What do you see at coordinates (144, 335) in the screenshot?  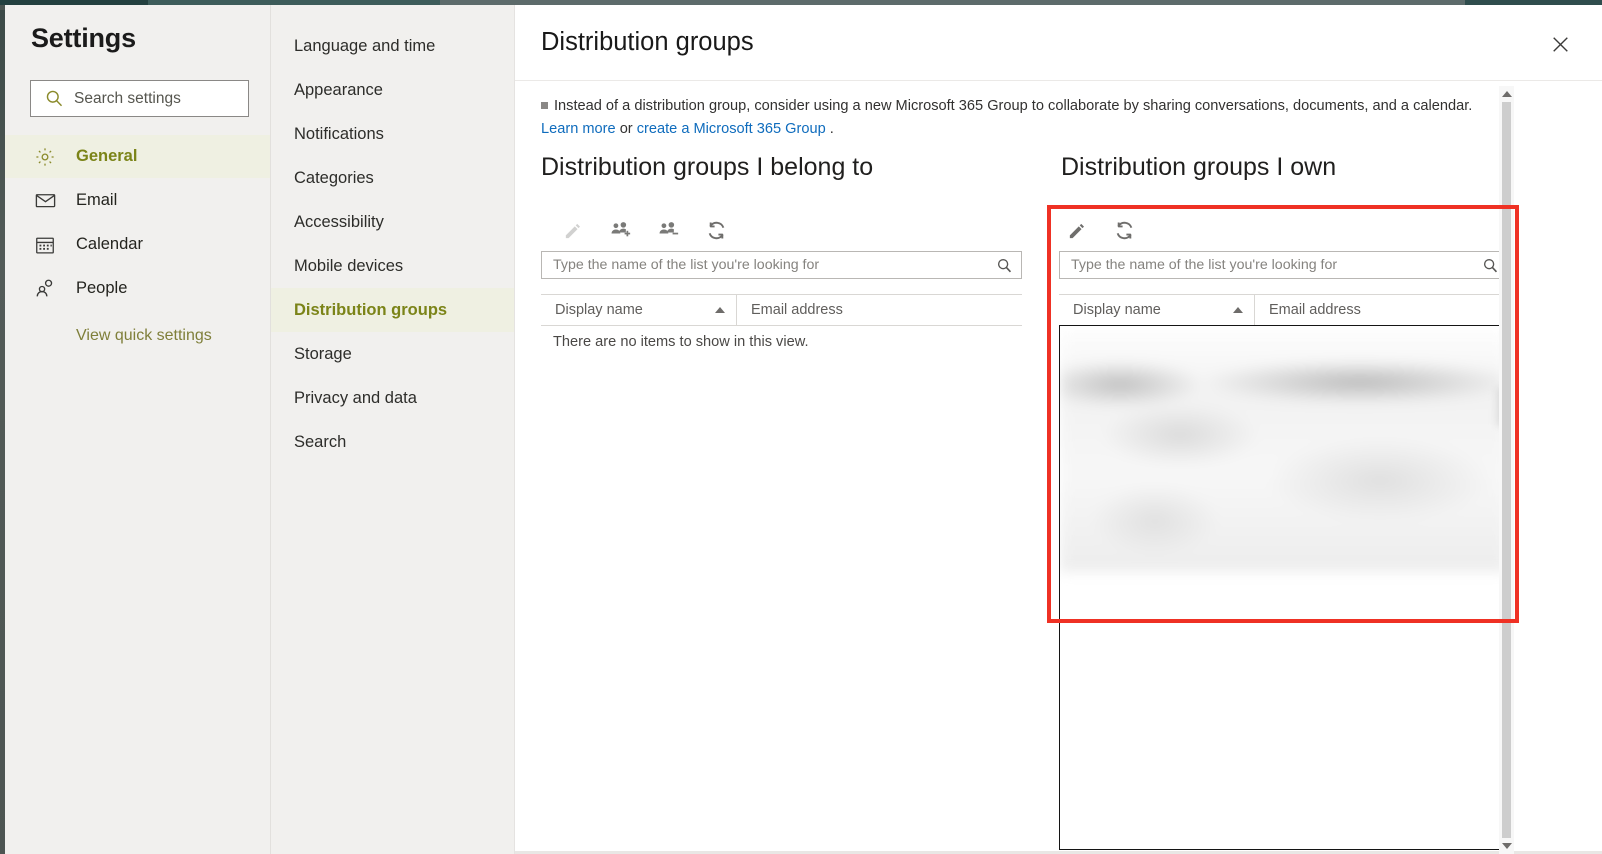 I see `view-quick-settings-label: View quick settings` at bounding box center [144, 335].